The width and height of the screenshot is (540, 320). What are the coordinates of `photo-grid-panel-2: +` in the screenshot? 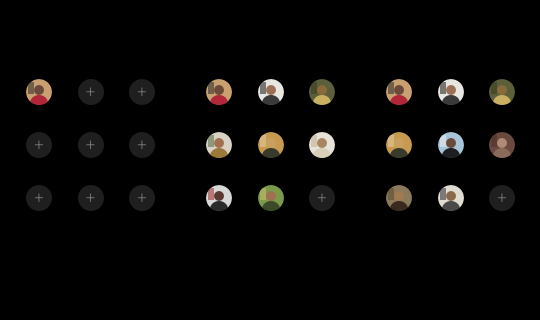 It's located at (273, 146).